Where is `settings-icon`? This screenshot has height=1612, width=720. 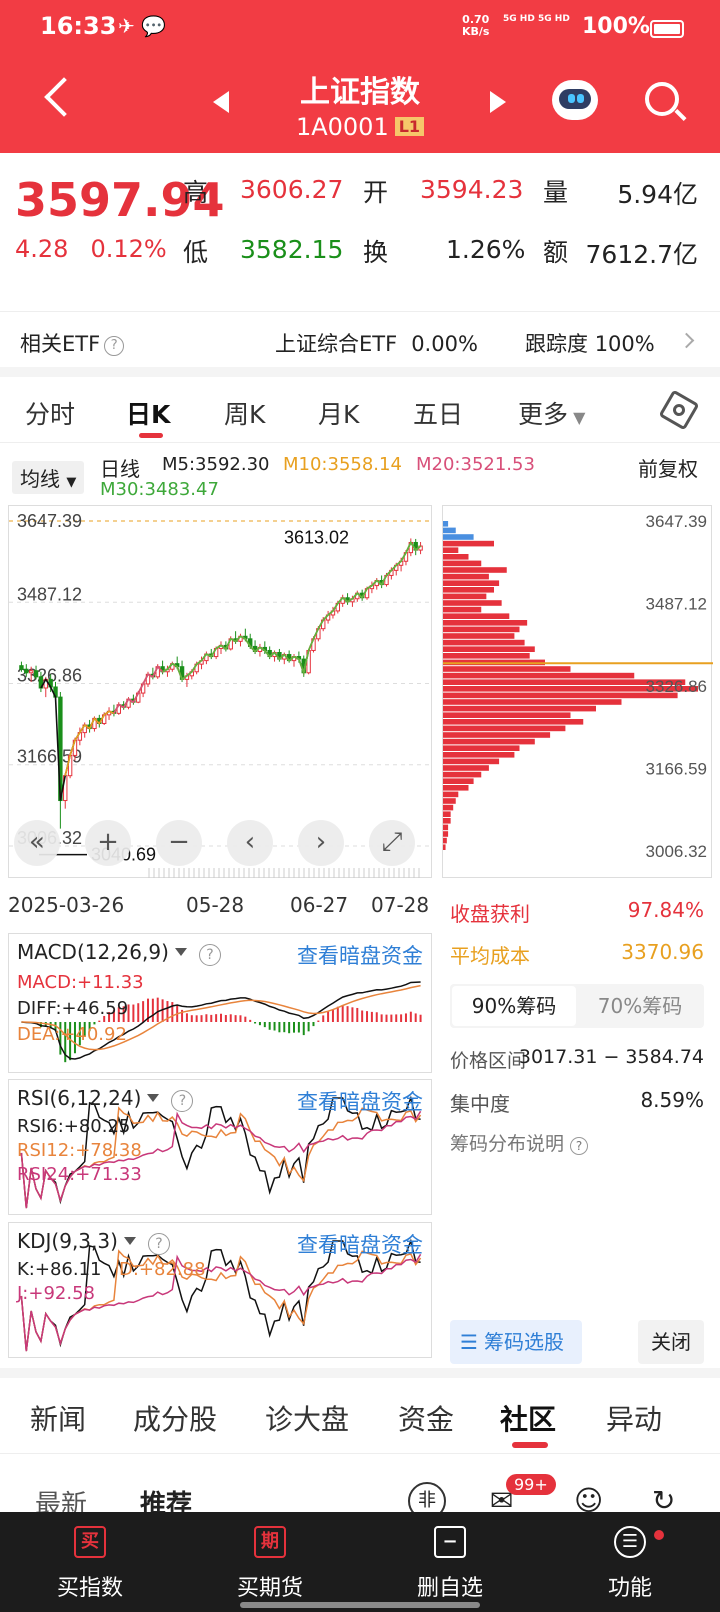 settings-icon is located at coordinates (679, 410).